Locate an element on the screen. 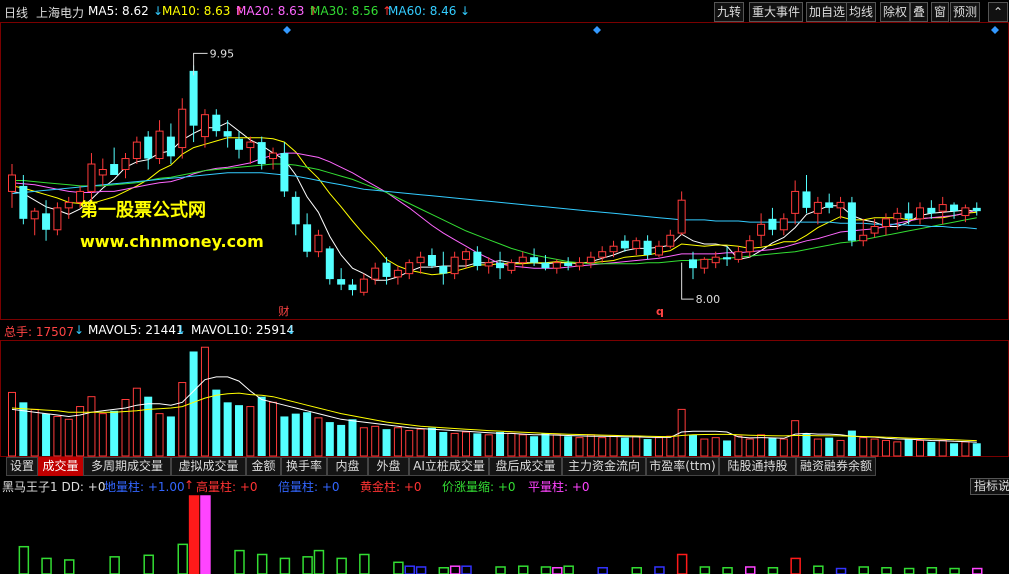 The height and width of the screenshot is (574, 1009). tab-5: 换手率 is located at coordinates (304, 466).